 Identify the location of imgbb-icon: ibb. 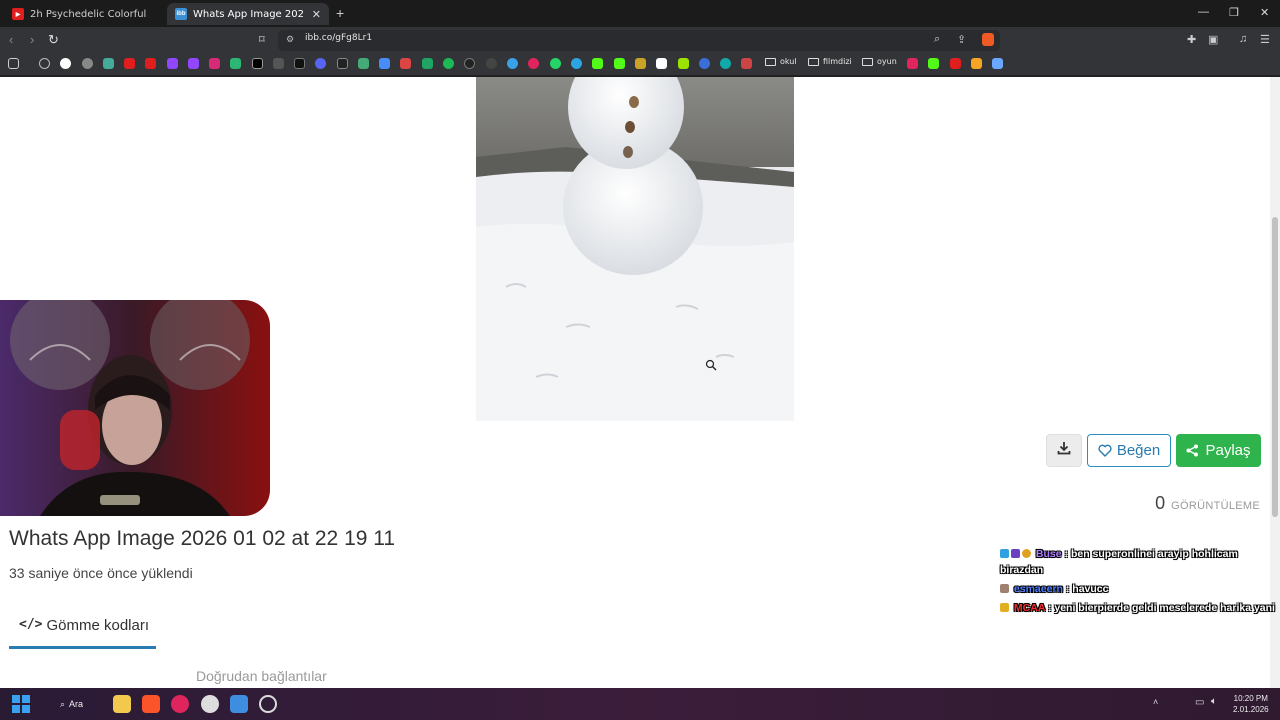
(181, 14).